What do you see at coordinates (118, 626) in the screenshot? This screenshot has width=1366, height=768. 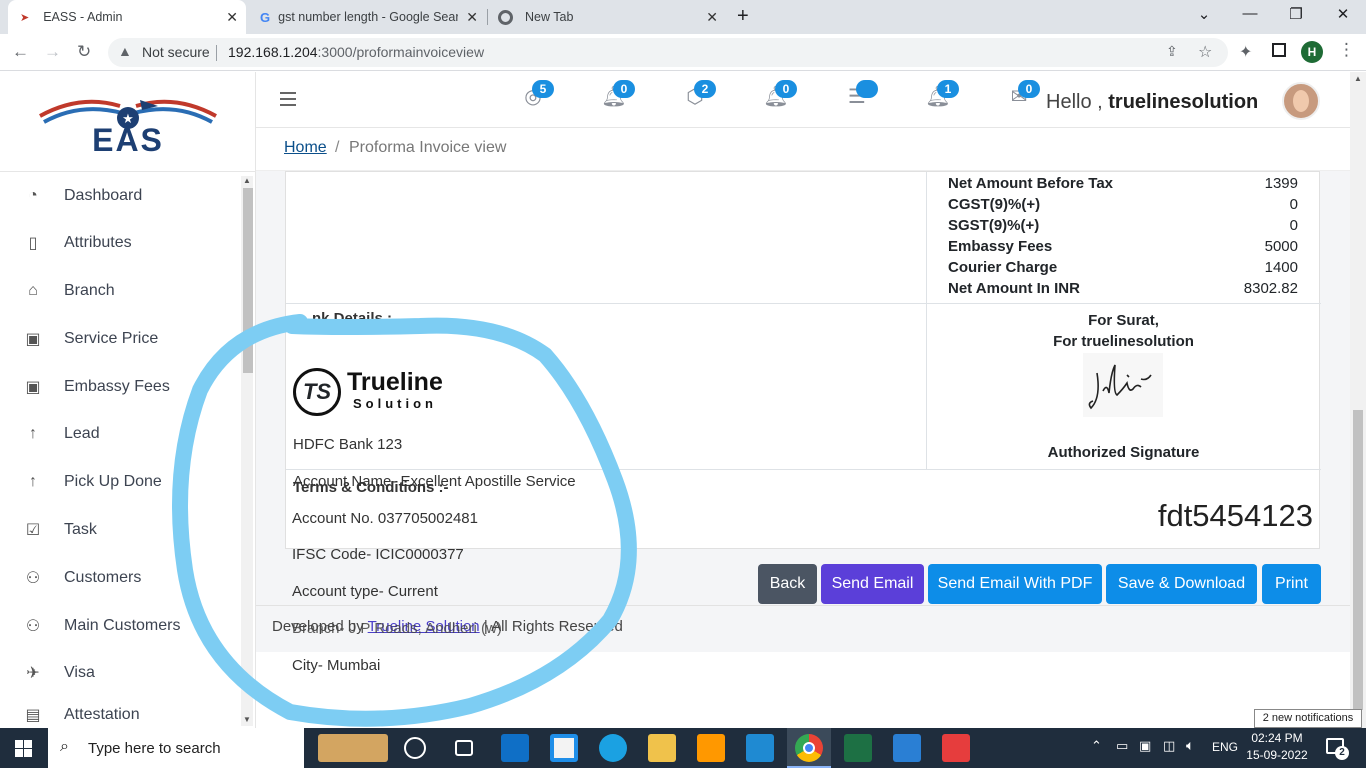 I see `sidebar-item-main-customers: ⚇ Main Customers` at bounding box center [118, 626].